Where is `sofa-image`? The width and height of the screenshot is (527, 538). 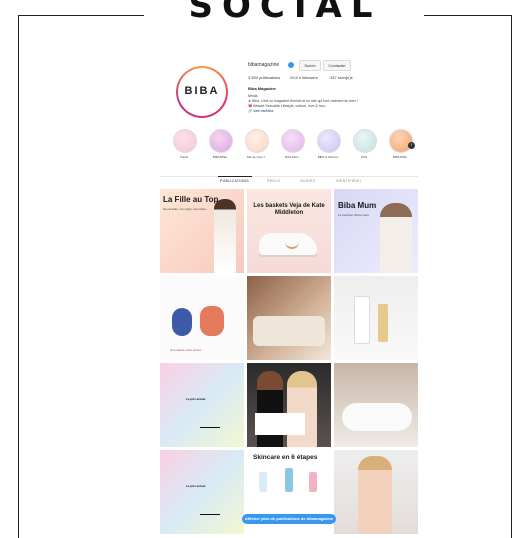
sofa-image is located at coordinates (289, 331).